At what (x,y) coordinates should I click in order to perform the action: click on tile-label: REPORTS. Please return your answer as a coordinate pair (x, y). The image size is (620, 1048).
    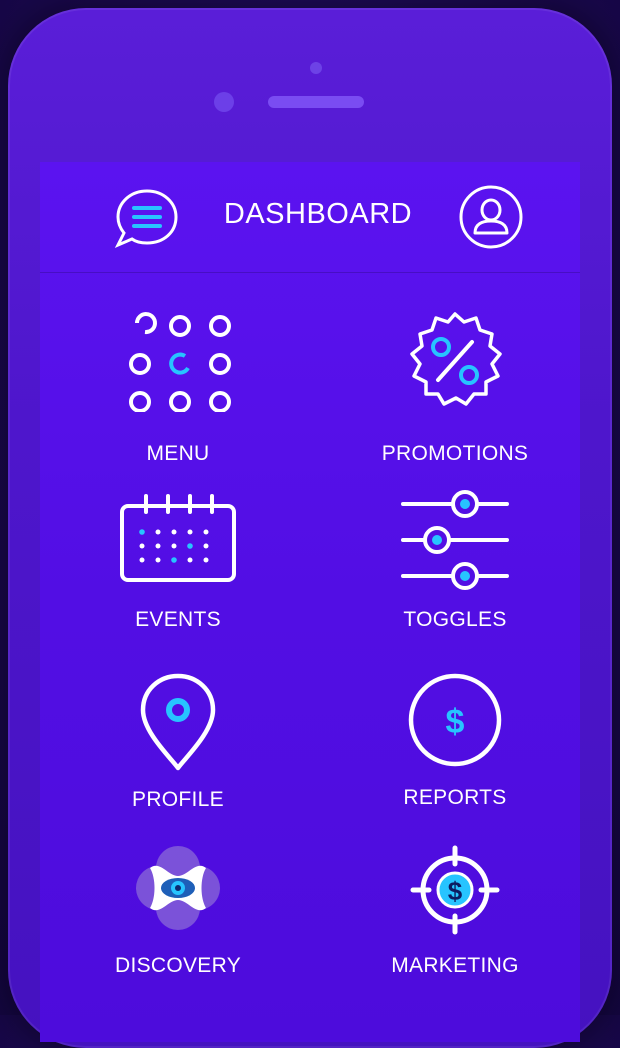
    Looking at the image, I should click on (455, 797).